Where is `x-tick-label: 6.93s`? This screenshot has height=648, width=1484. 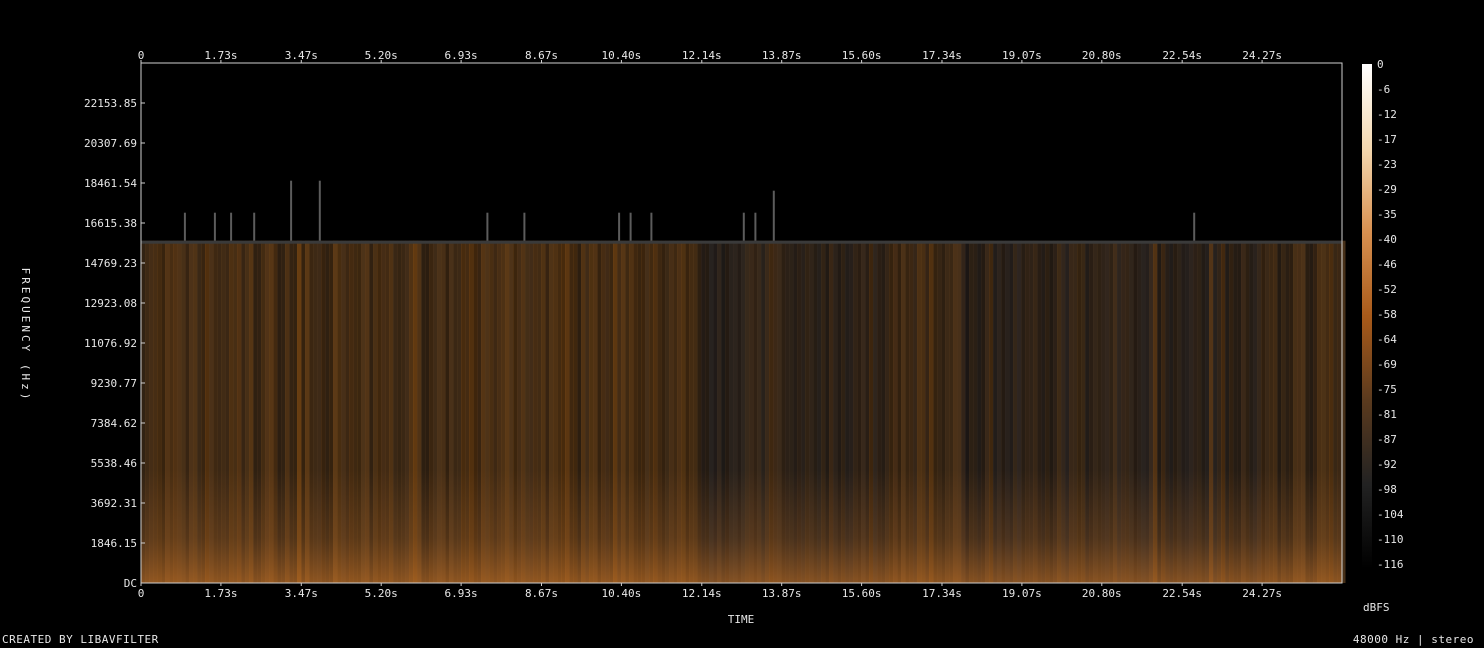
x-tick-label: 6.93s is located at coordinates (461, 593).